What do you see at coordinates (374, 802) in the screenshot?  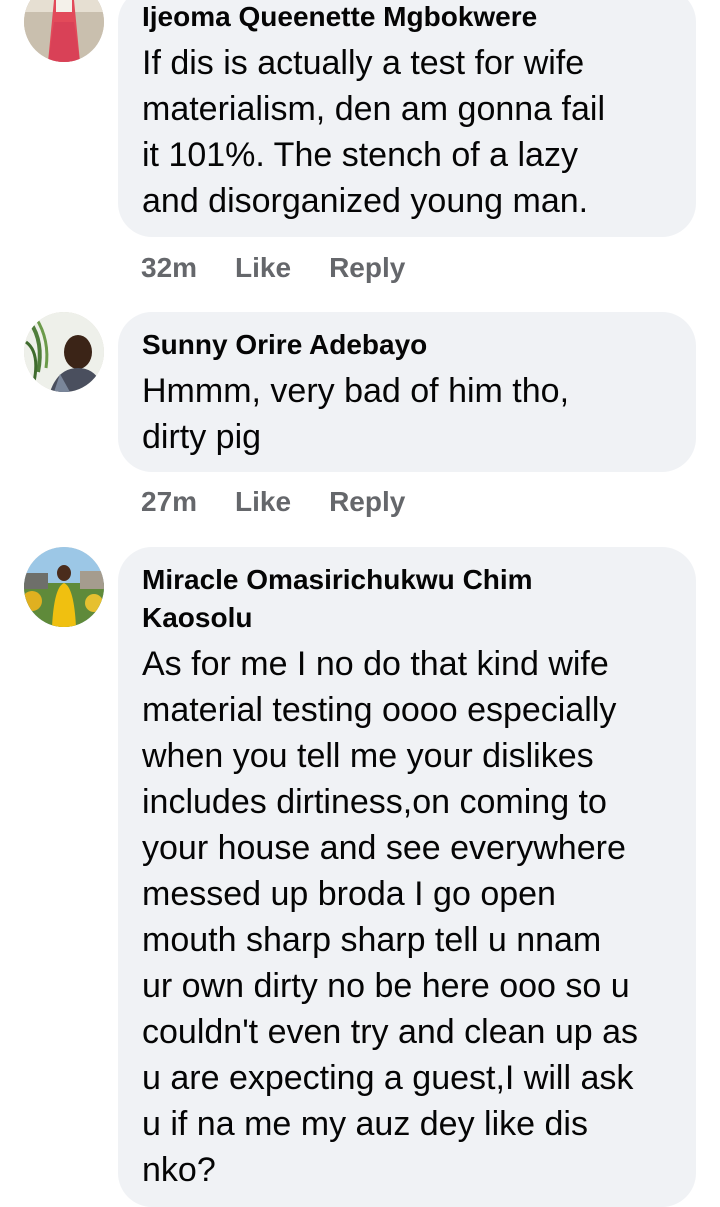 I see `comment-text-line: includes dirtiness,on coming to` at bounding box center [374, 802].